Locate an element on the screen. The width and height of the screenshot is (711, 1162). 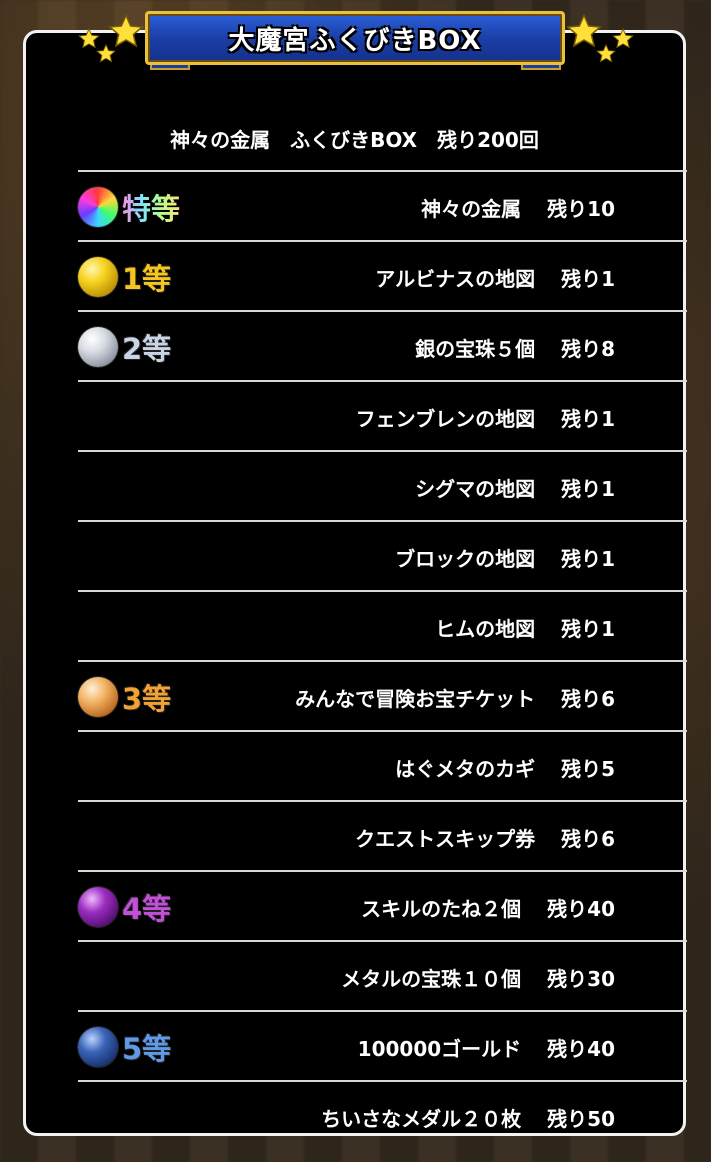
prize-item: アルビナスの地図 残り1 is located at coordinates (495, 277).